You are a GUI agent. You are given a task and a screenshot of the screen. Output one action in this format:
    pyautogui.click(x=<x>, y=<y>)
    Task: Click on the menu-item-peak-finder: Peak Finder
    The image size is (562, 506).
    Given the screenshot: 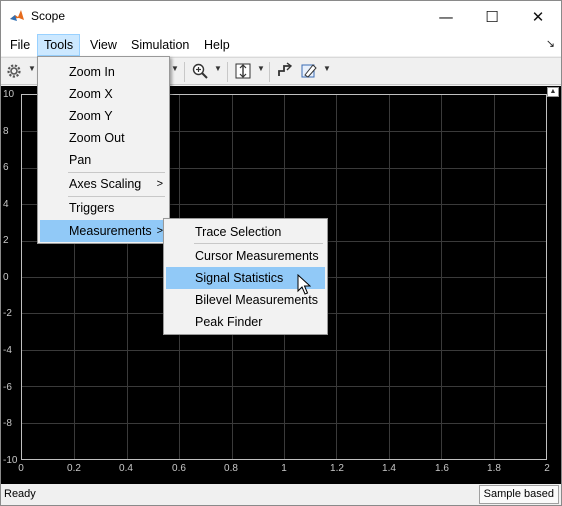 What is the action you would take?
    pyautogui.click(x=245, y=322)
    